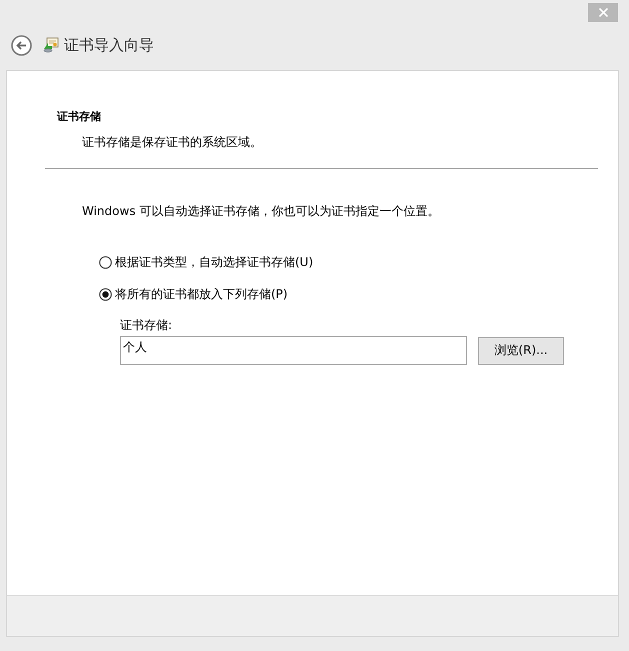  What do you see at coordinates (172, 142) in the screenshot?
I see `page-description: 证书存储是保存证书的系统区域。` at bounding box center [172, 142].